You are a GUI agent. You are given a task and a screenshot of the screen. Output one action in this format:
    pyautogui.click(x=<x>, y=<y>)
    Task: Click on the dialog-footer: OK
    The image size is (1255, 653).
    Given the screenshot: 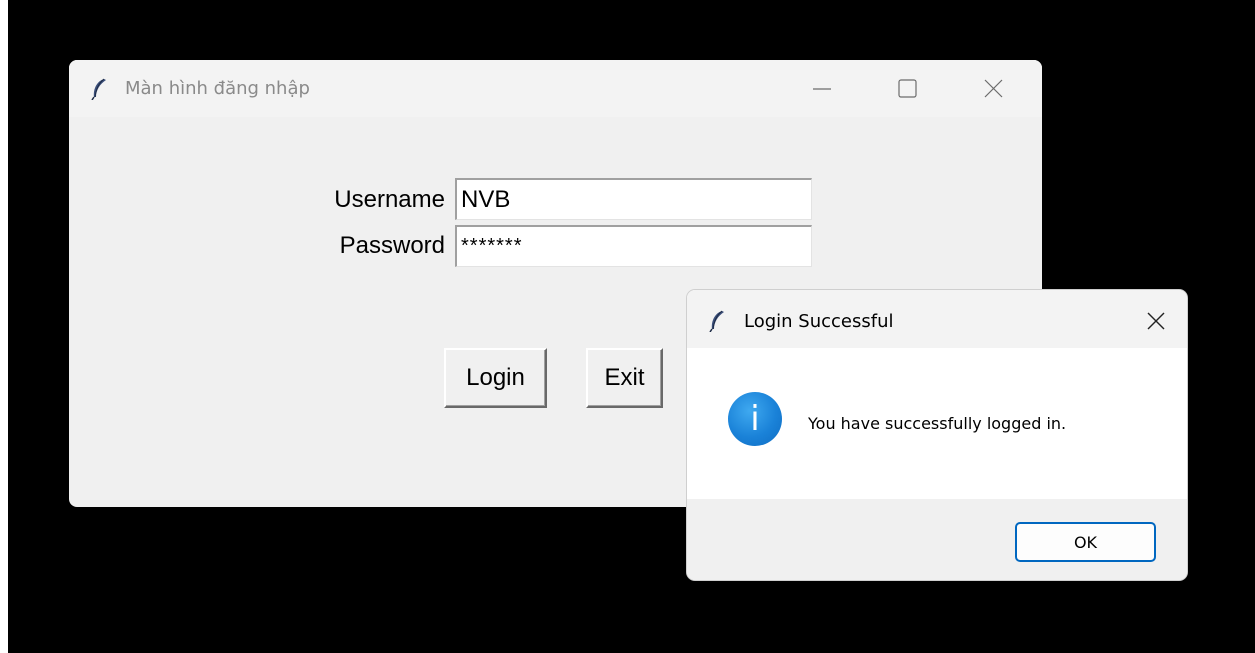 What is the action you would take?
    pyautogui.click(x=937, y=539)
    